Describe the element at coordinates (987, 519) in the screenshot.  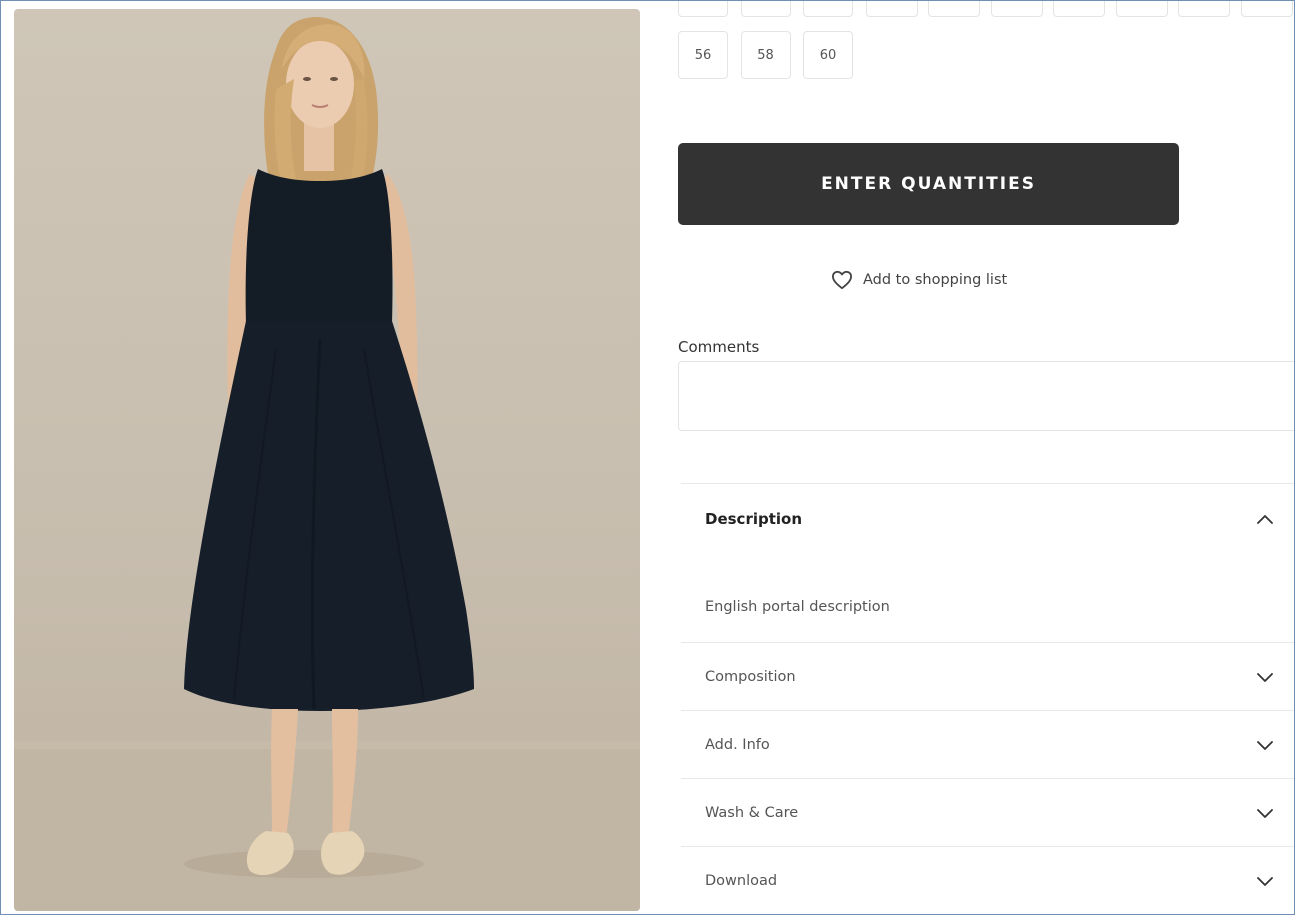
I see `accordion-description-header: Description` at that location.